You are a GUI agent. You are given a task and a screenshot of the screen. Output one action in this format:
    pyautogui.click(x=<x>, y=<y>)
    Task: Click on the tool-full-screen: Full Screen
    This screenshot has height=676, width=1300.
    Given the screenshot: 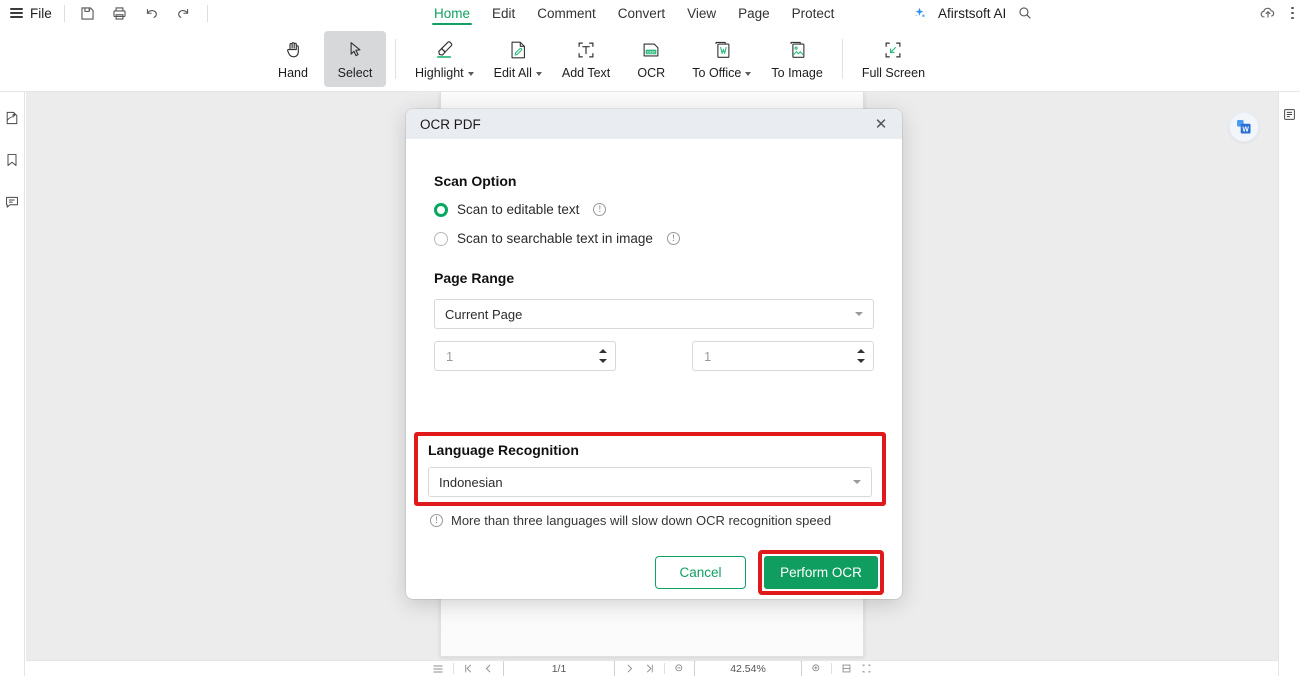 What is the action you would take?
    pyautogui.click(x=893, y=59)
    